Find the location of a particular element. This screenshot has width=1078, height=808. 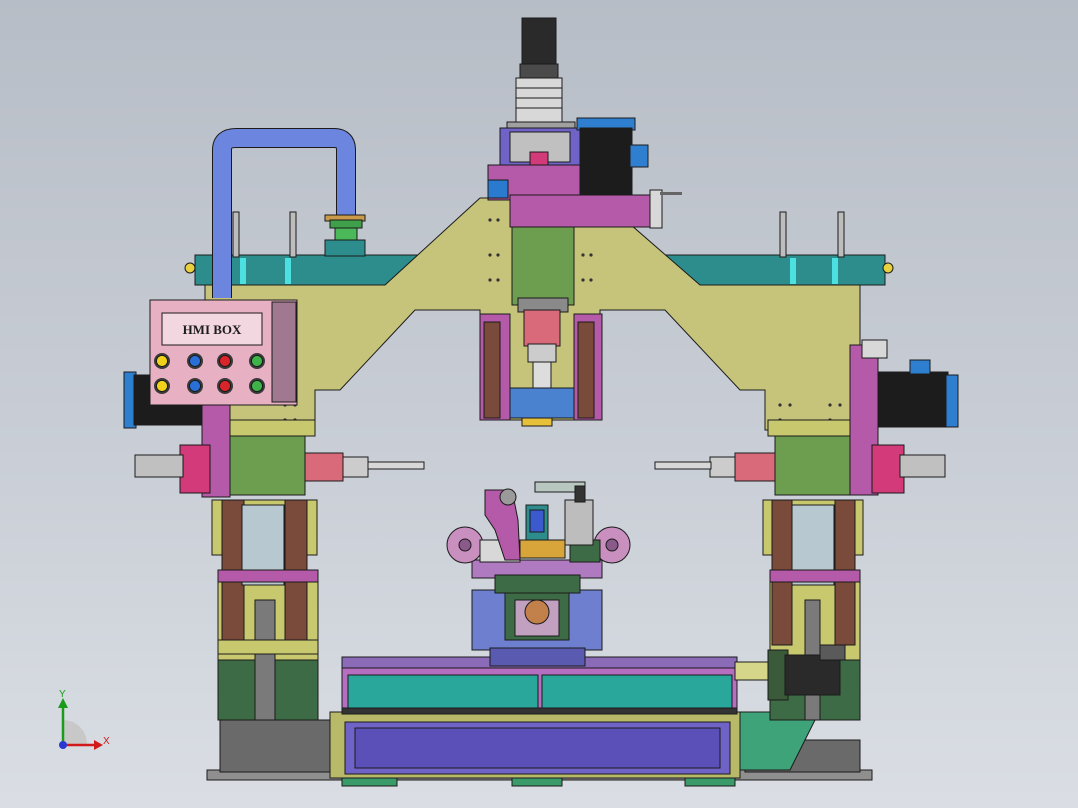

axis-triad: Y X is located at coordinates (84, 719).